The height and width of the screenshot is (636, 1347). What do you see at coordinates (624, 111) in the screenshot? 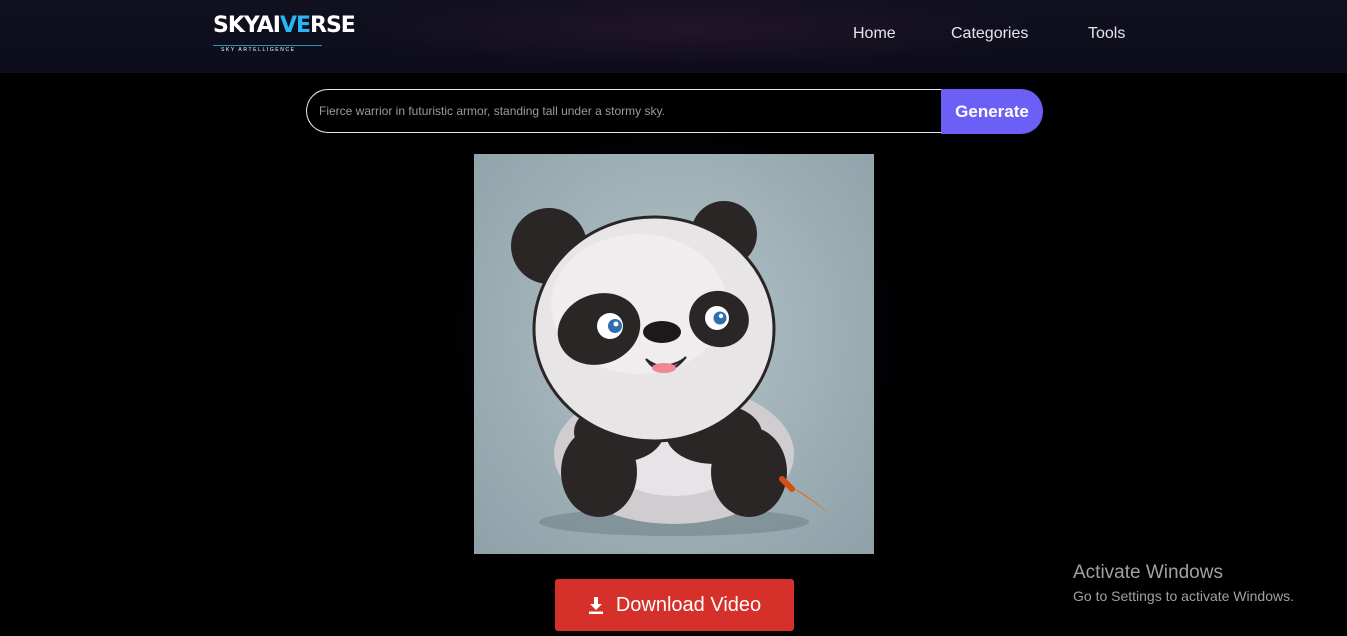
I see `prompt-input` at bounding box center [624, 111].